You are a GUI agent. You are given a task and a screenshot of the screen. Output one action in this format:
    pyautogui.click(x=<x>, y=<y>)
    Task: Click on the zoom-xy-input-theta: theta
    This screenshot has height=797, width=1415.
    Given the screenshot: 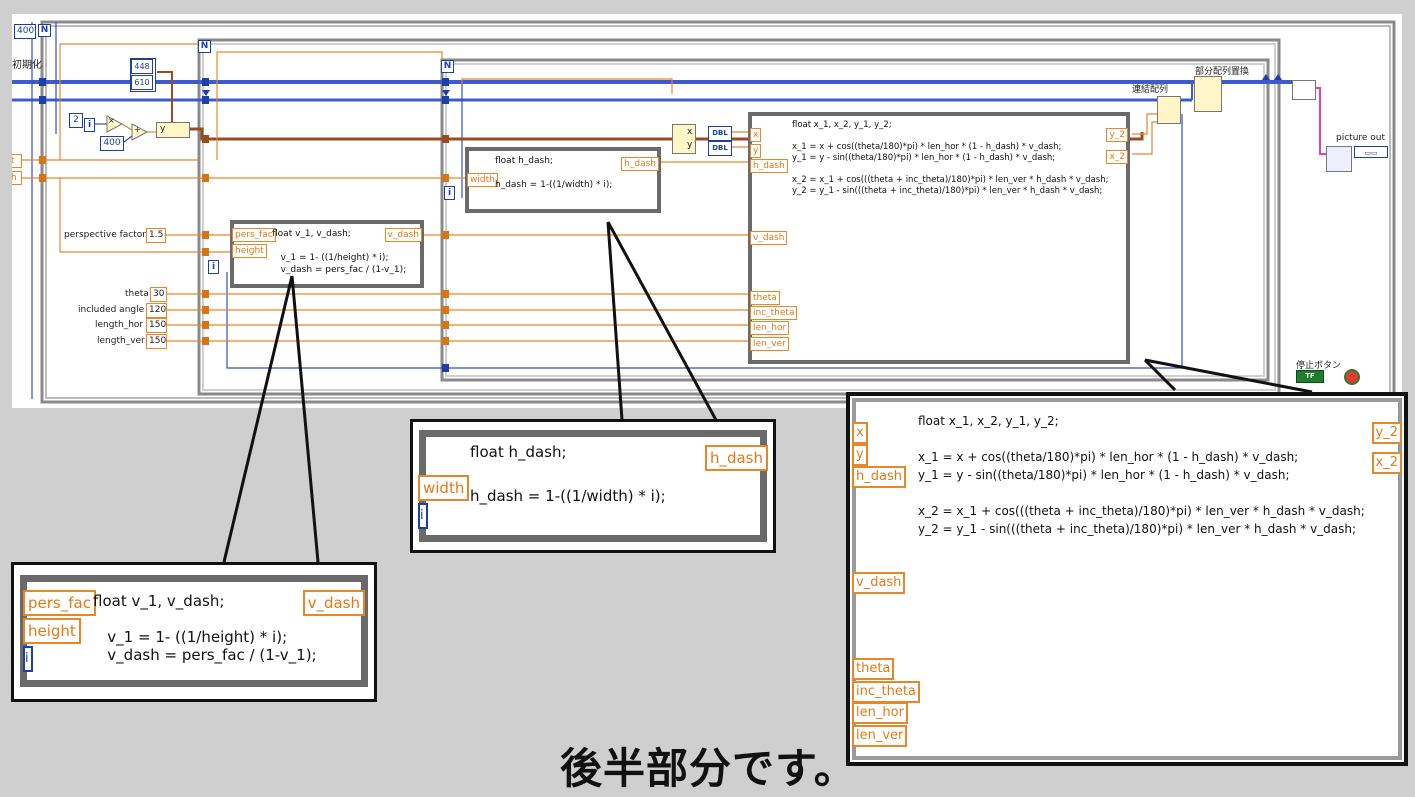 What is the action you would take?
    pyautogui.click(x=873, y=669)
    